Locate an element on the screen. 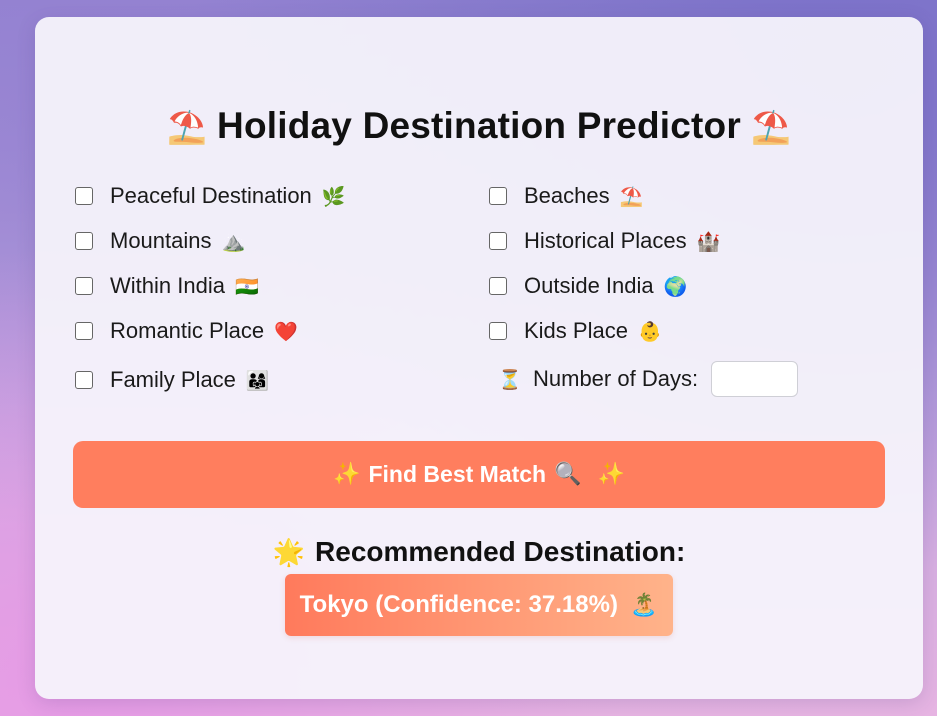  option-romantic-place: Romantic Place ❤️ is located at coordinates (186, 331).